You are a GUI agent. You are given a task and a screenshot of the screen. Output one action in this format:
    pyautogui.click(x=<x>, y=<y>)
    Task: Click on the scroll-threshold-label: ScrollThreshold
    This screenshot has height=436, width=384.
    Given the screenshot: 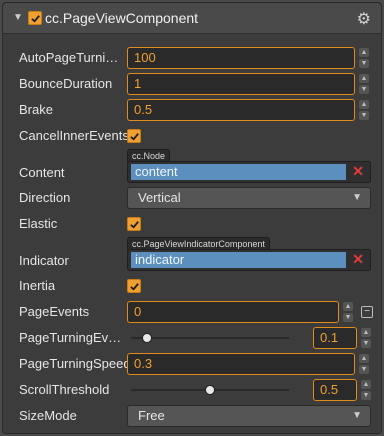 What is the action you would take?
    pyautogui.click(x=64, y=389)
    